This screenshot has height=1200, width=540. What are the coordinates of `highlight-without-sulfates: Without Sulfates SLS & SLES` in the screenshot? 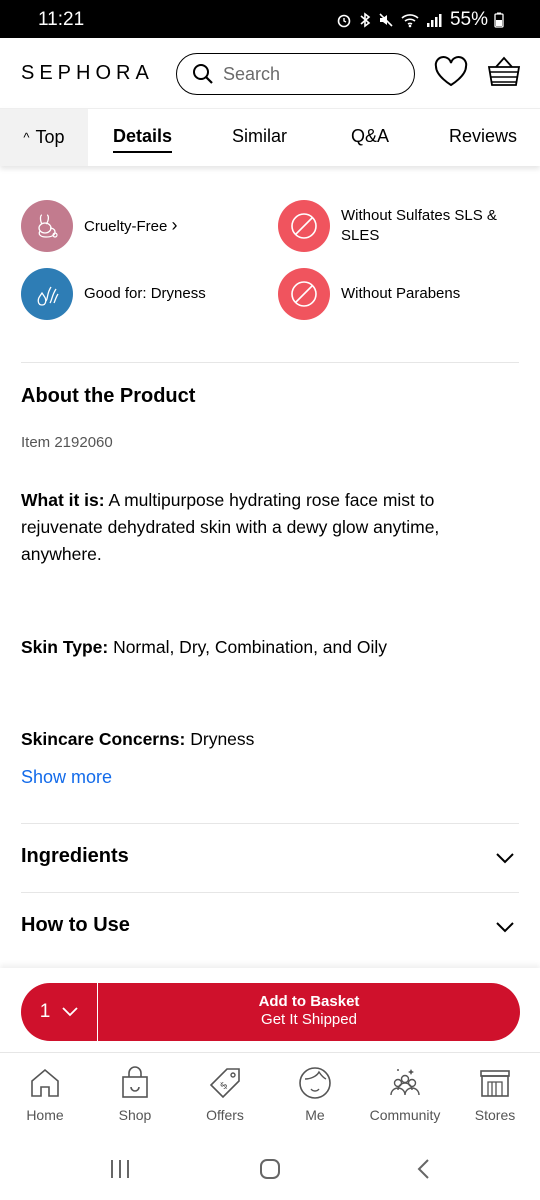 It's located at (398, 226).